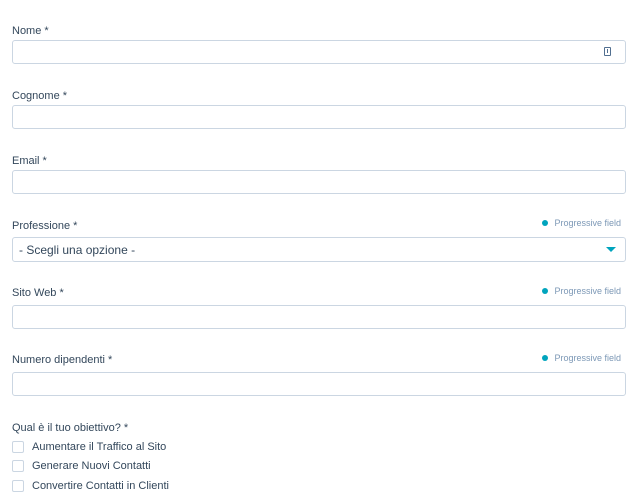  Describe the element at coordinates (38, 293) in the screenshot. I see `sito-web-label: Sito Web *` at that location.